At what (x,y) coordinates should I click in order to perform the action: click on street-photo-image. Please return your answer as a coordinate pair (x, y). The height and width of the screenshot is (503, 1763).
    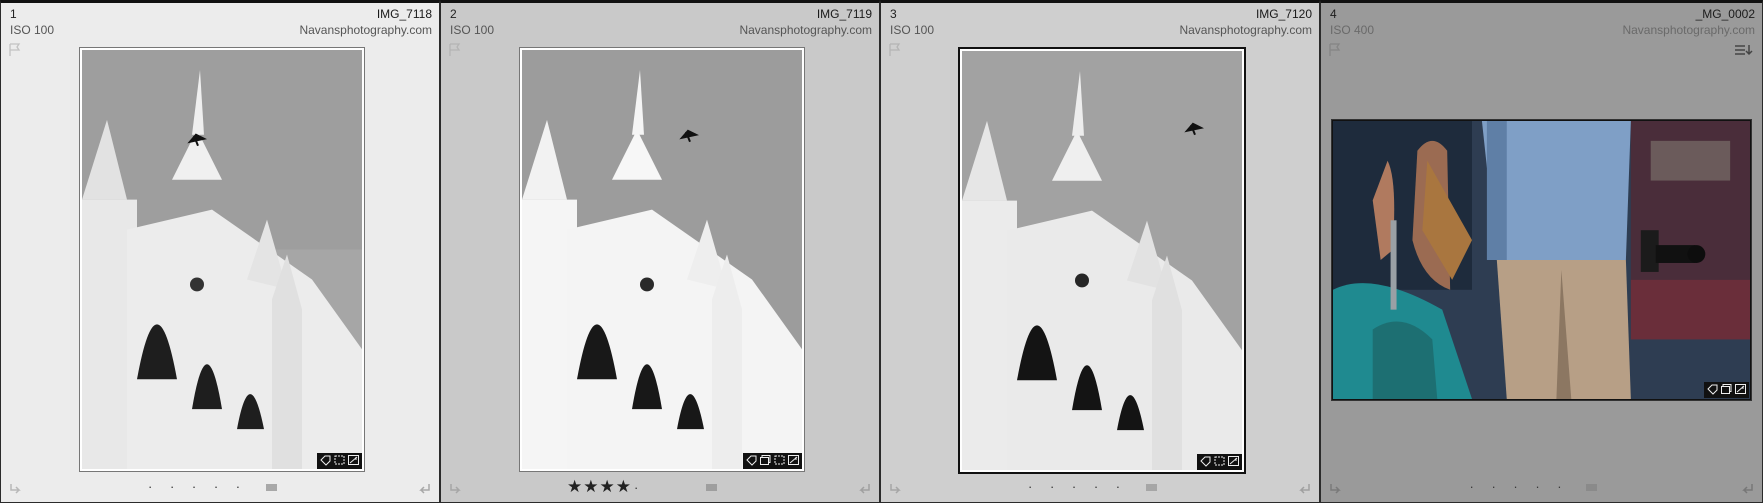
    Looking at the image, I should click on (1541, 260).